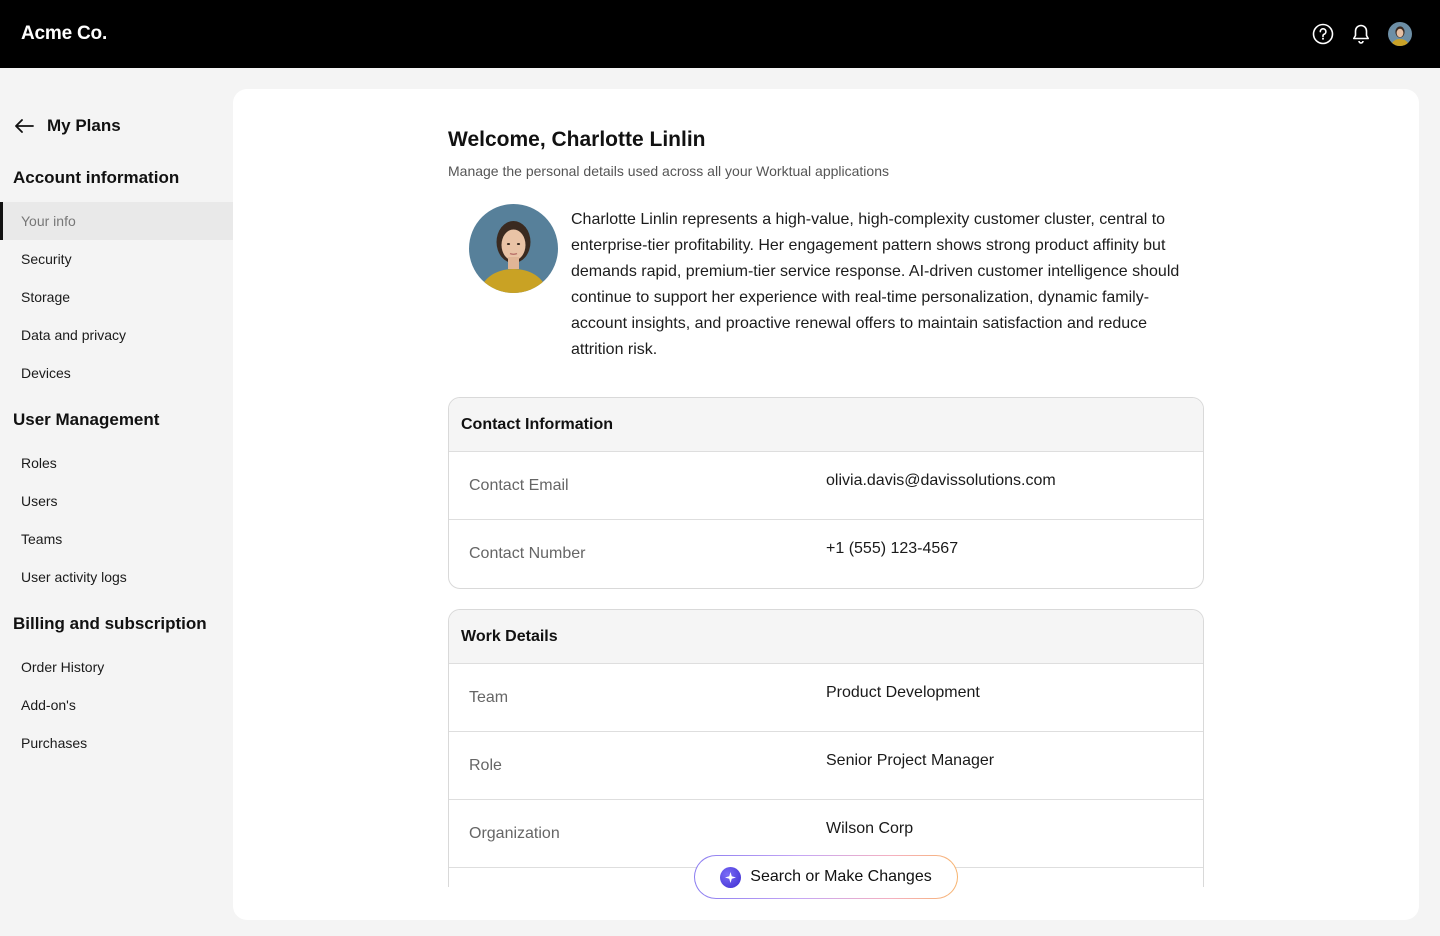 The width and height of the screenshot is (1440, 936). What do you see at coordinates (116, 705) in the screenshot?
I see `sidebar-item-add-ons: Add-on's` at bounding box center [116, 705].